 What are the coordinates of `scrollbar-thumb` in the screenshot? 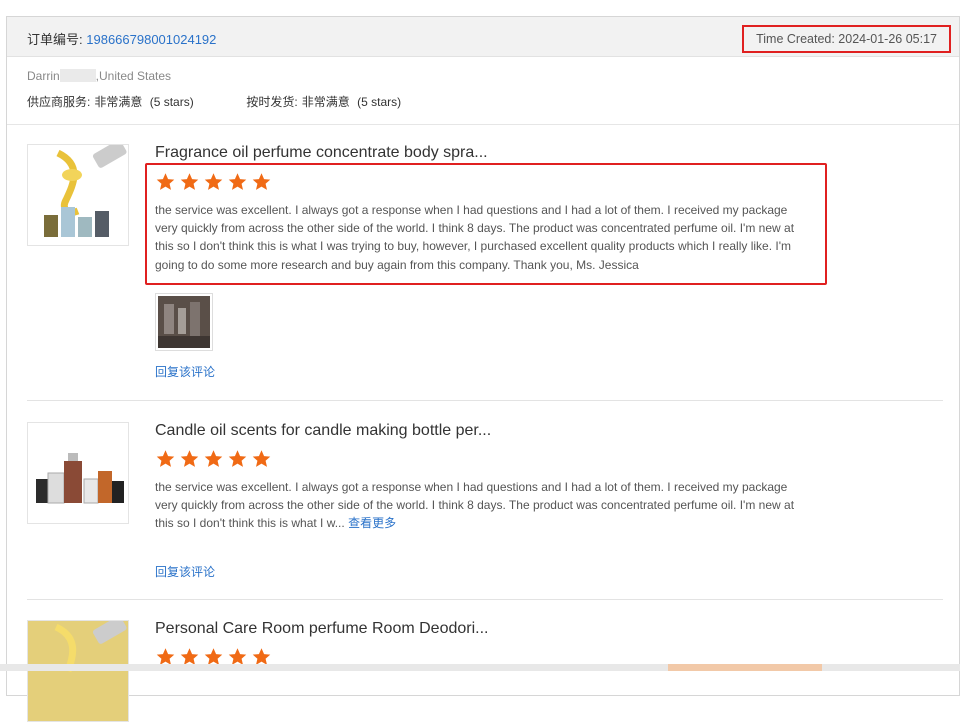 It's located at (745, 667).